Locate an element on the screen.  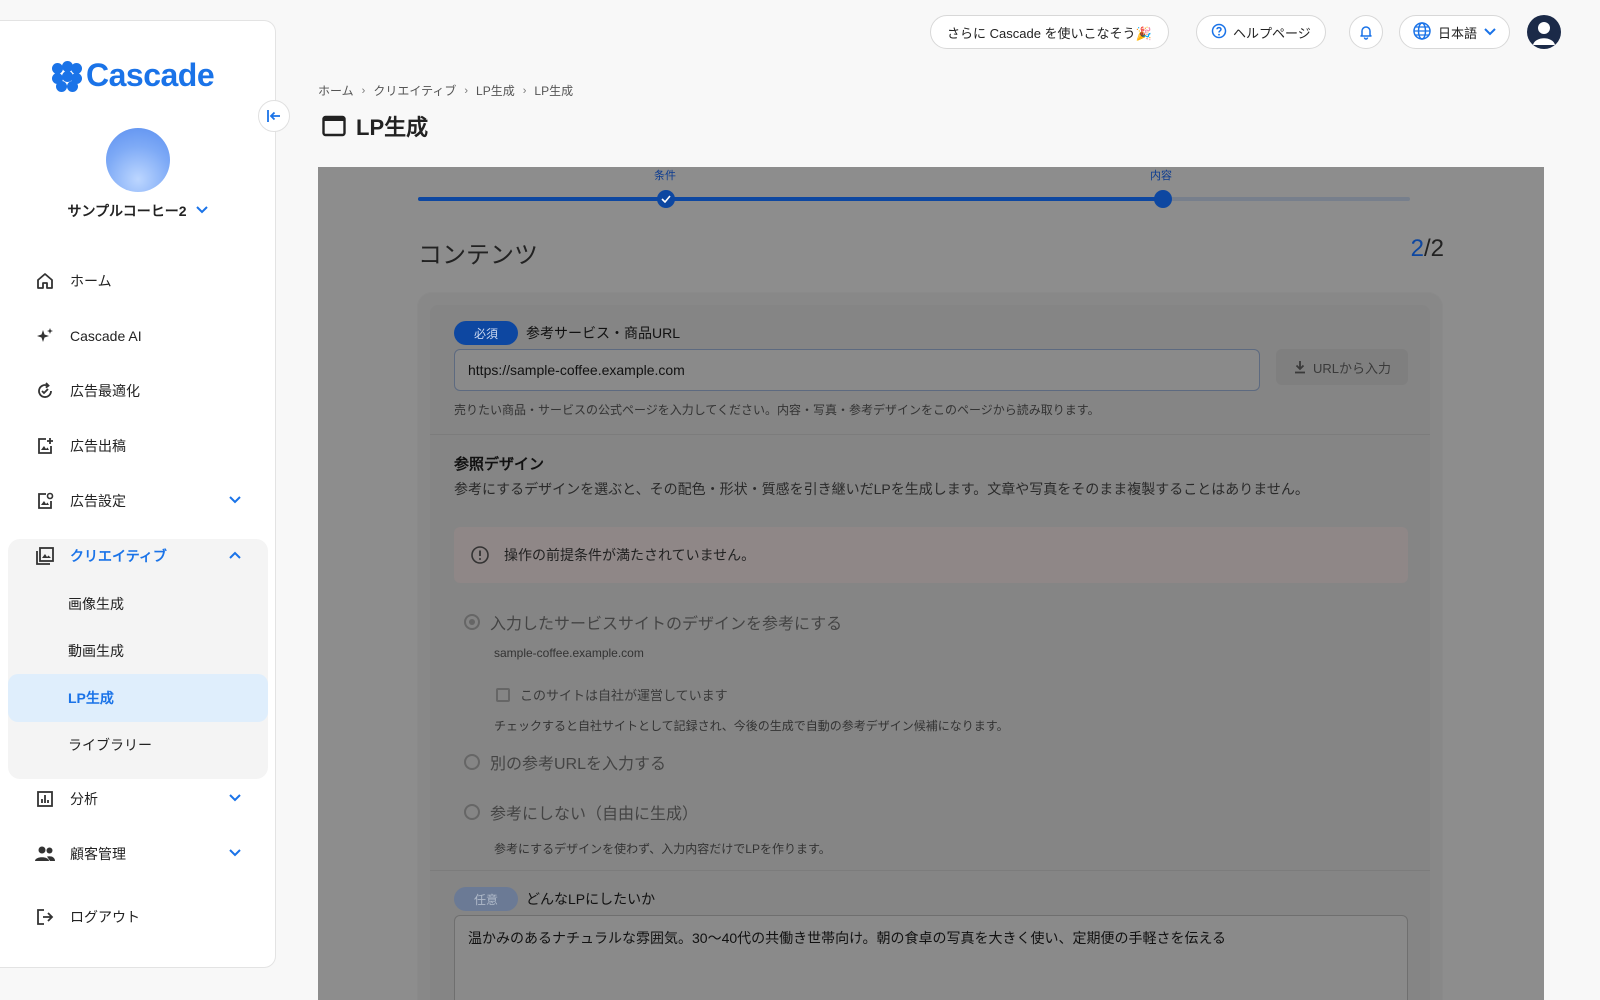
sidebar-item-ad-publish: 広告出稿 is located at coordinates (138, 446).